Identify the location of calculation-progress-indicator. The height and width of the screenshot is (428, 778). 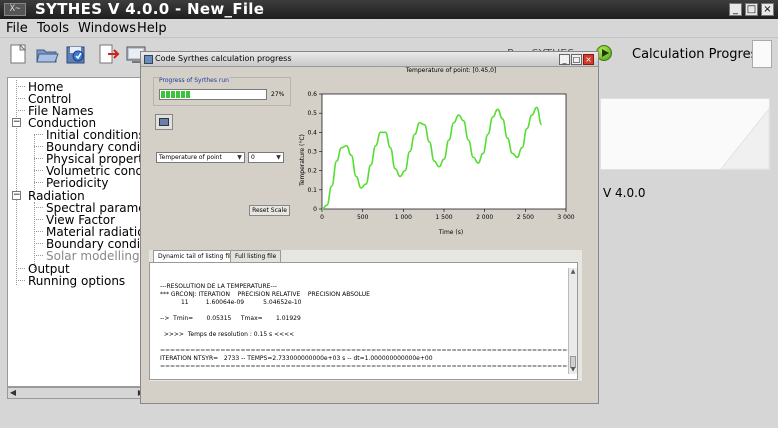
(762, 54).